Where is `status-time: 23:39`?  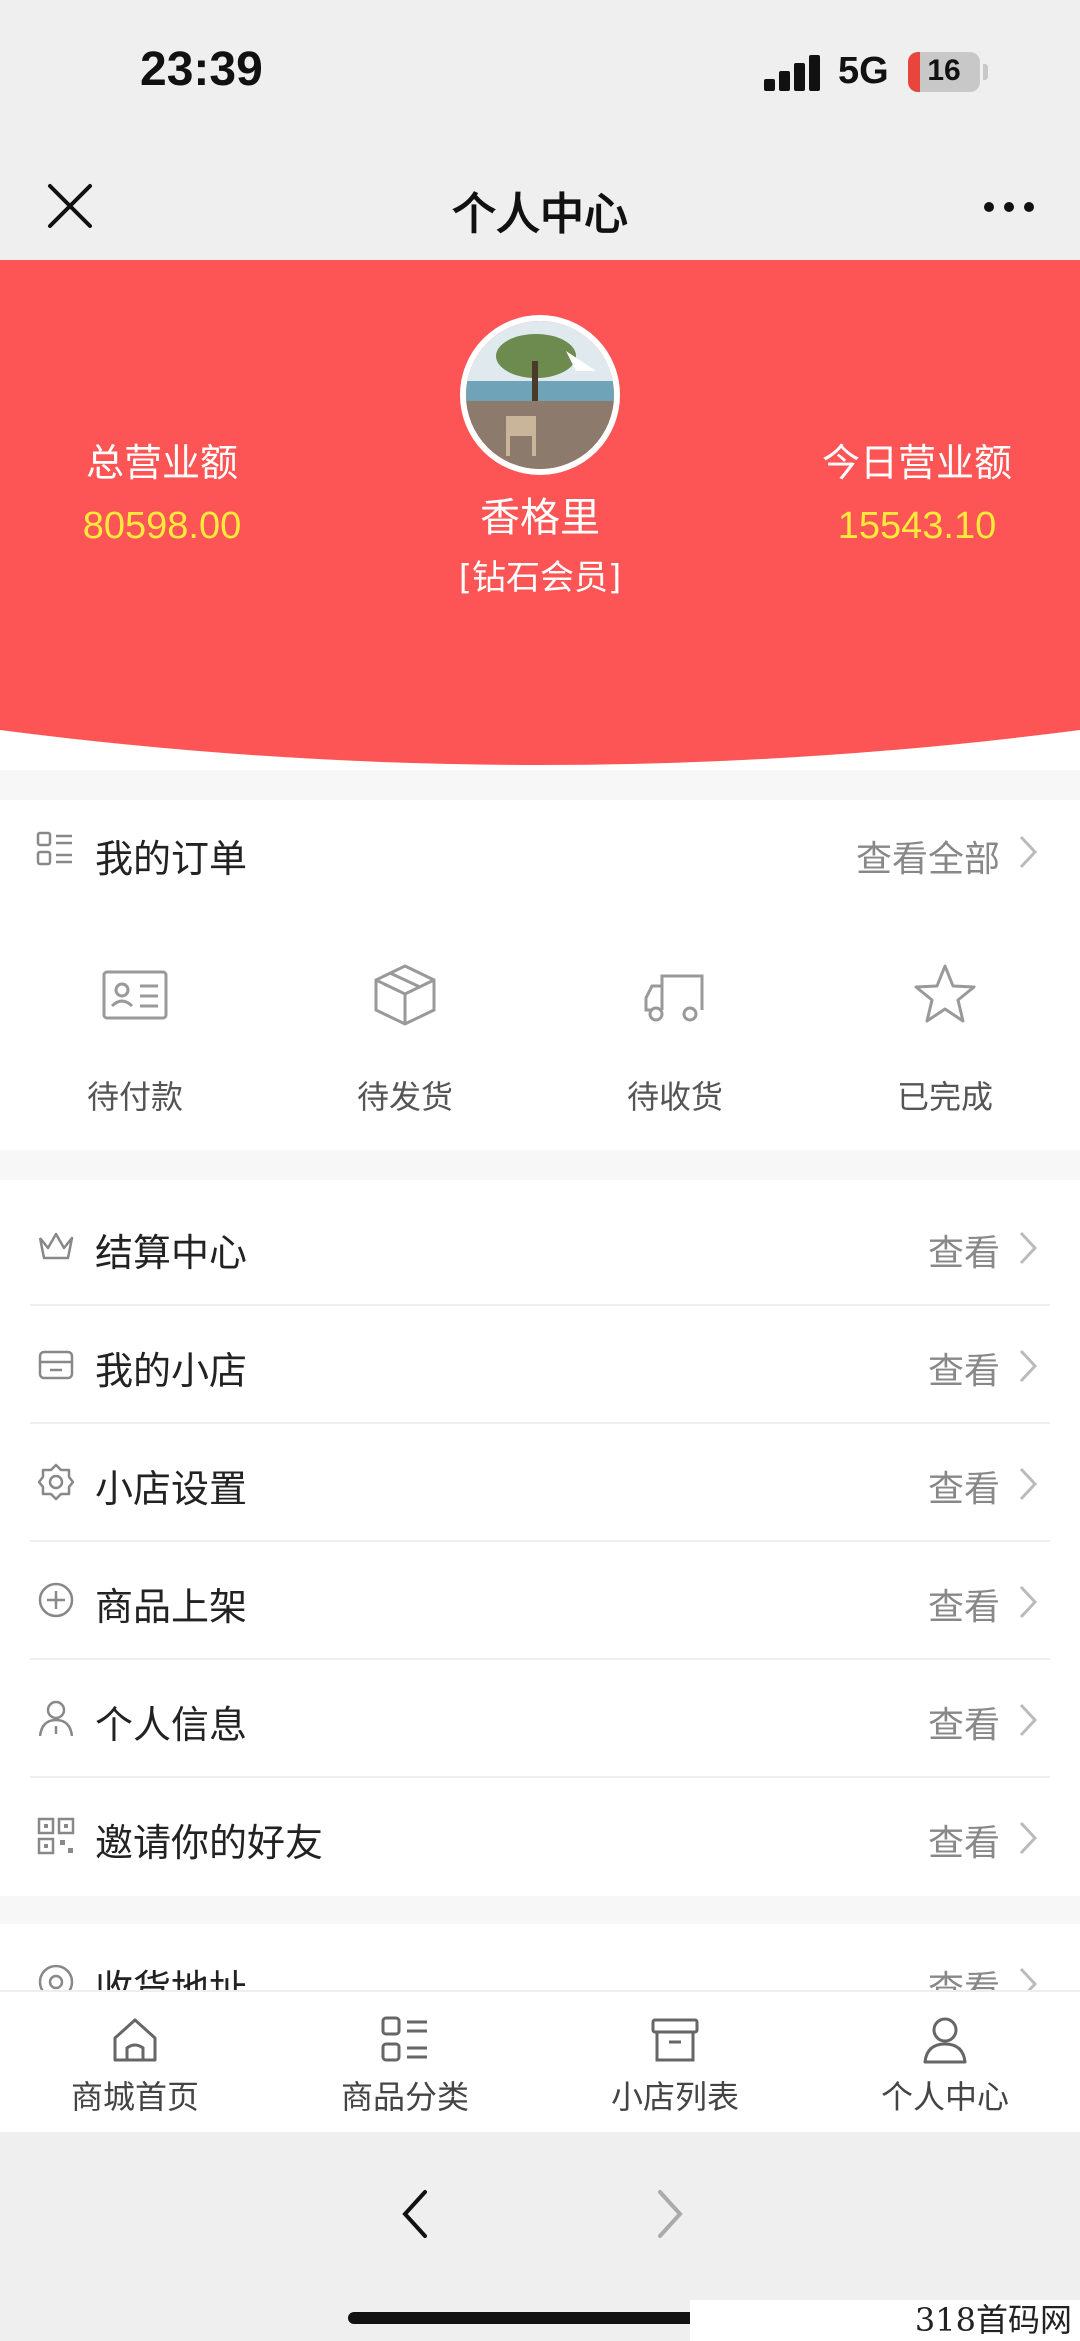 status-time: 23:39 is located at coordinates (201, 69).